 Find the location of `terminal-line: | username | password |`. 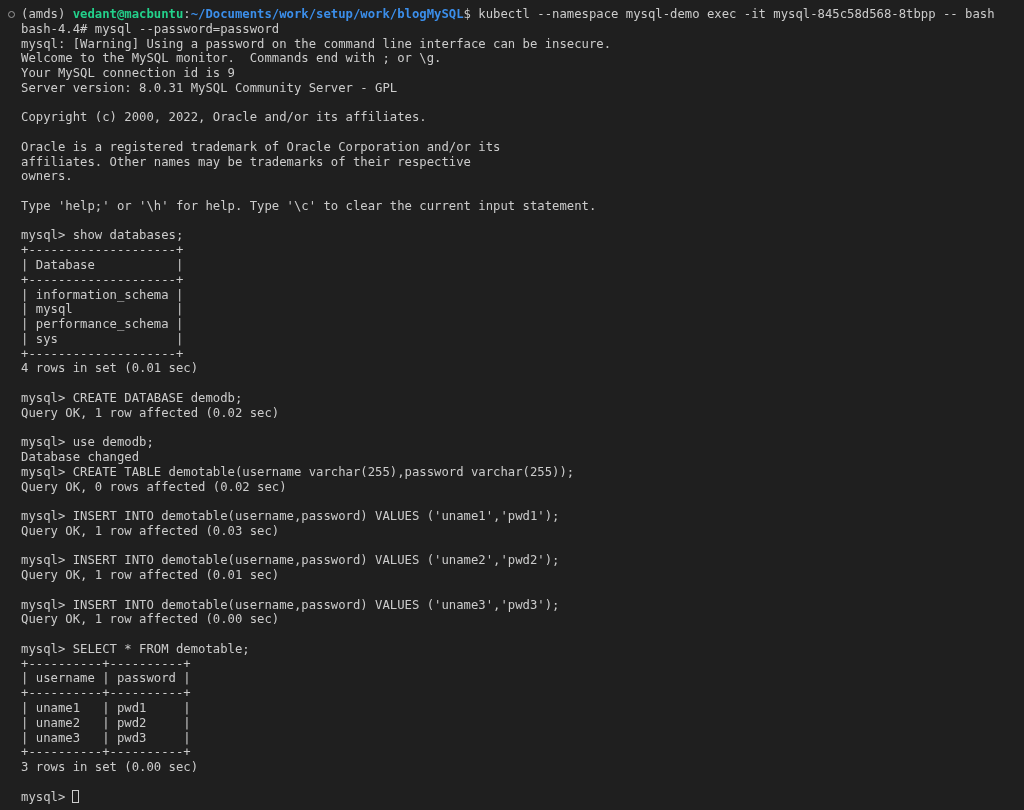

terminal-line: | username | password | is located at coordinates (106, 679).